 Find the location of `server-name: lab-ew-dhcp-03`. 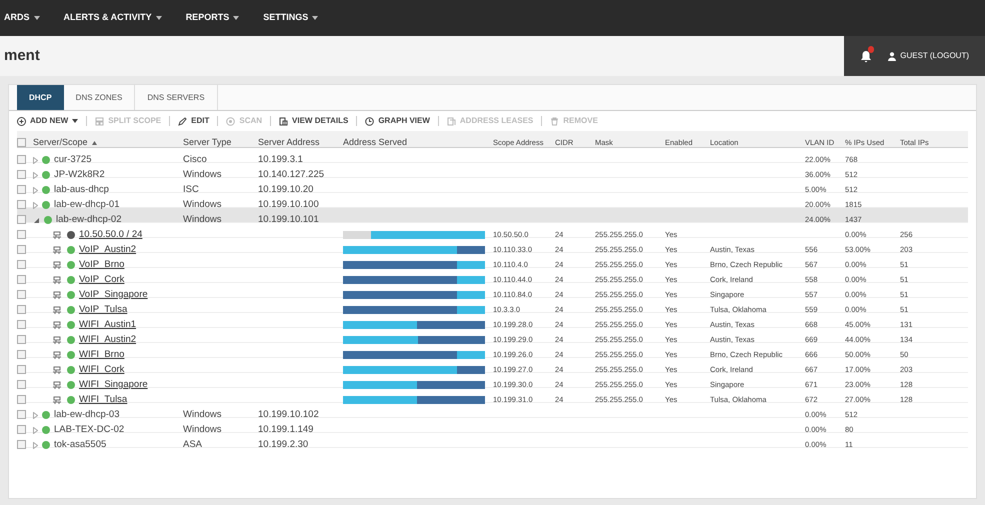

server-name: lab-ew-dhcp-03 is located at coordinates (87, 415).